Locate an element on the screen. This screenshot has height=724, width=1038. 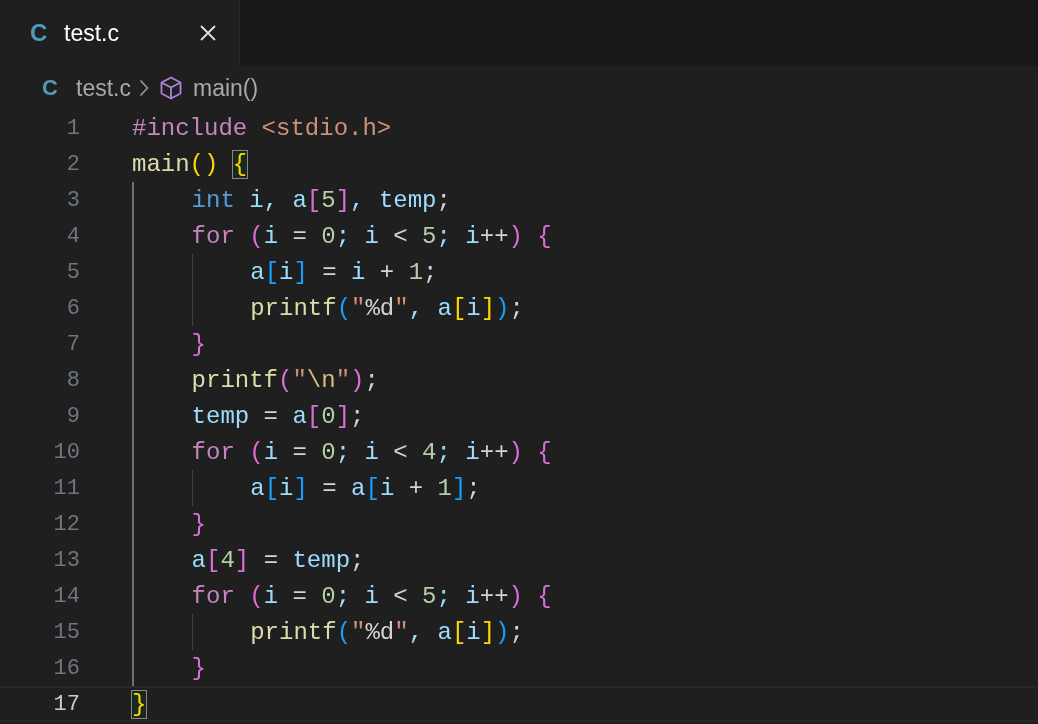
line-number: 8 is located at coordinates (72, 380).